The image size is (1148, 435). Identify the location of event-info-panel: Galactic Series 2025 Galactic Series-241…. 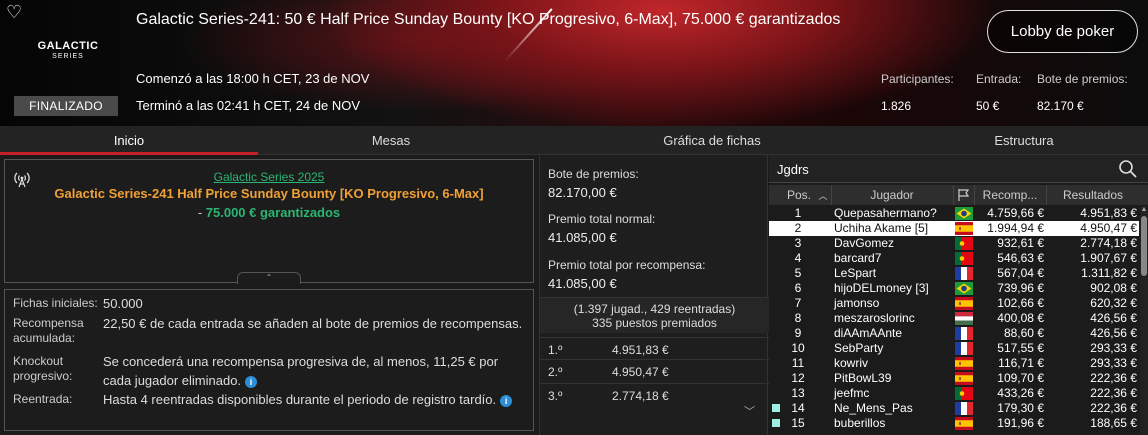
(269, 221).